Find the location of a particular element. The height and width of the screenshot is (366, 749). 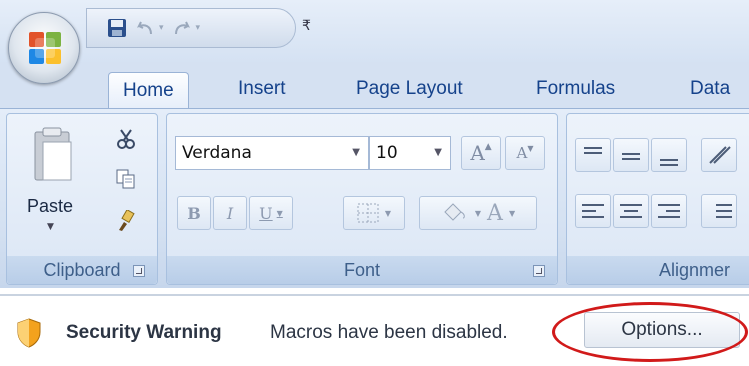

font-size-combo: 10 ▼ is located at coordinates (410, 153).